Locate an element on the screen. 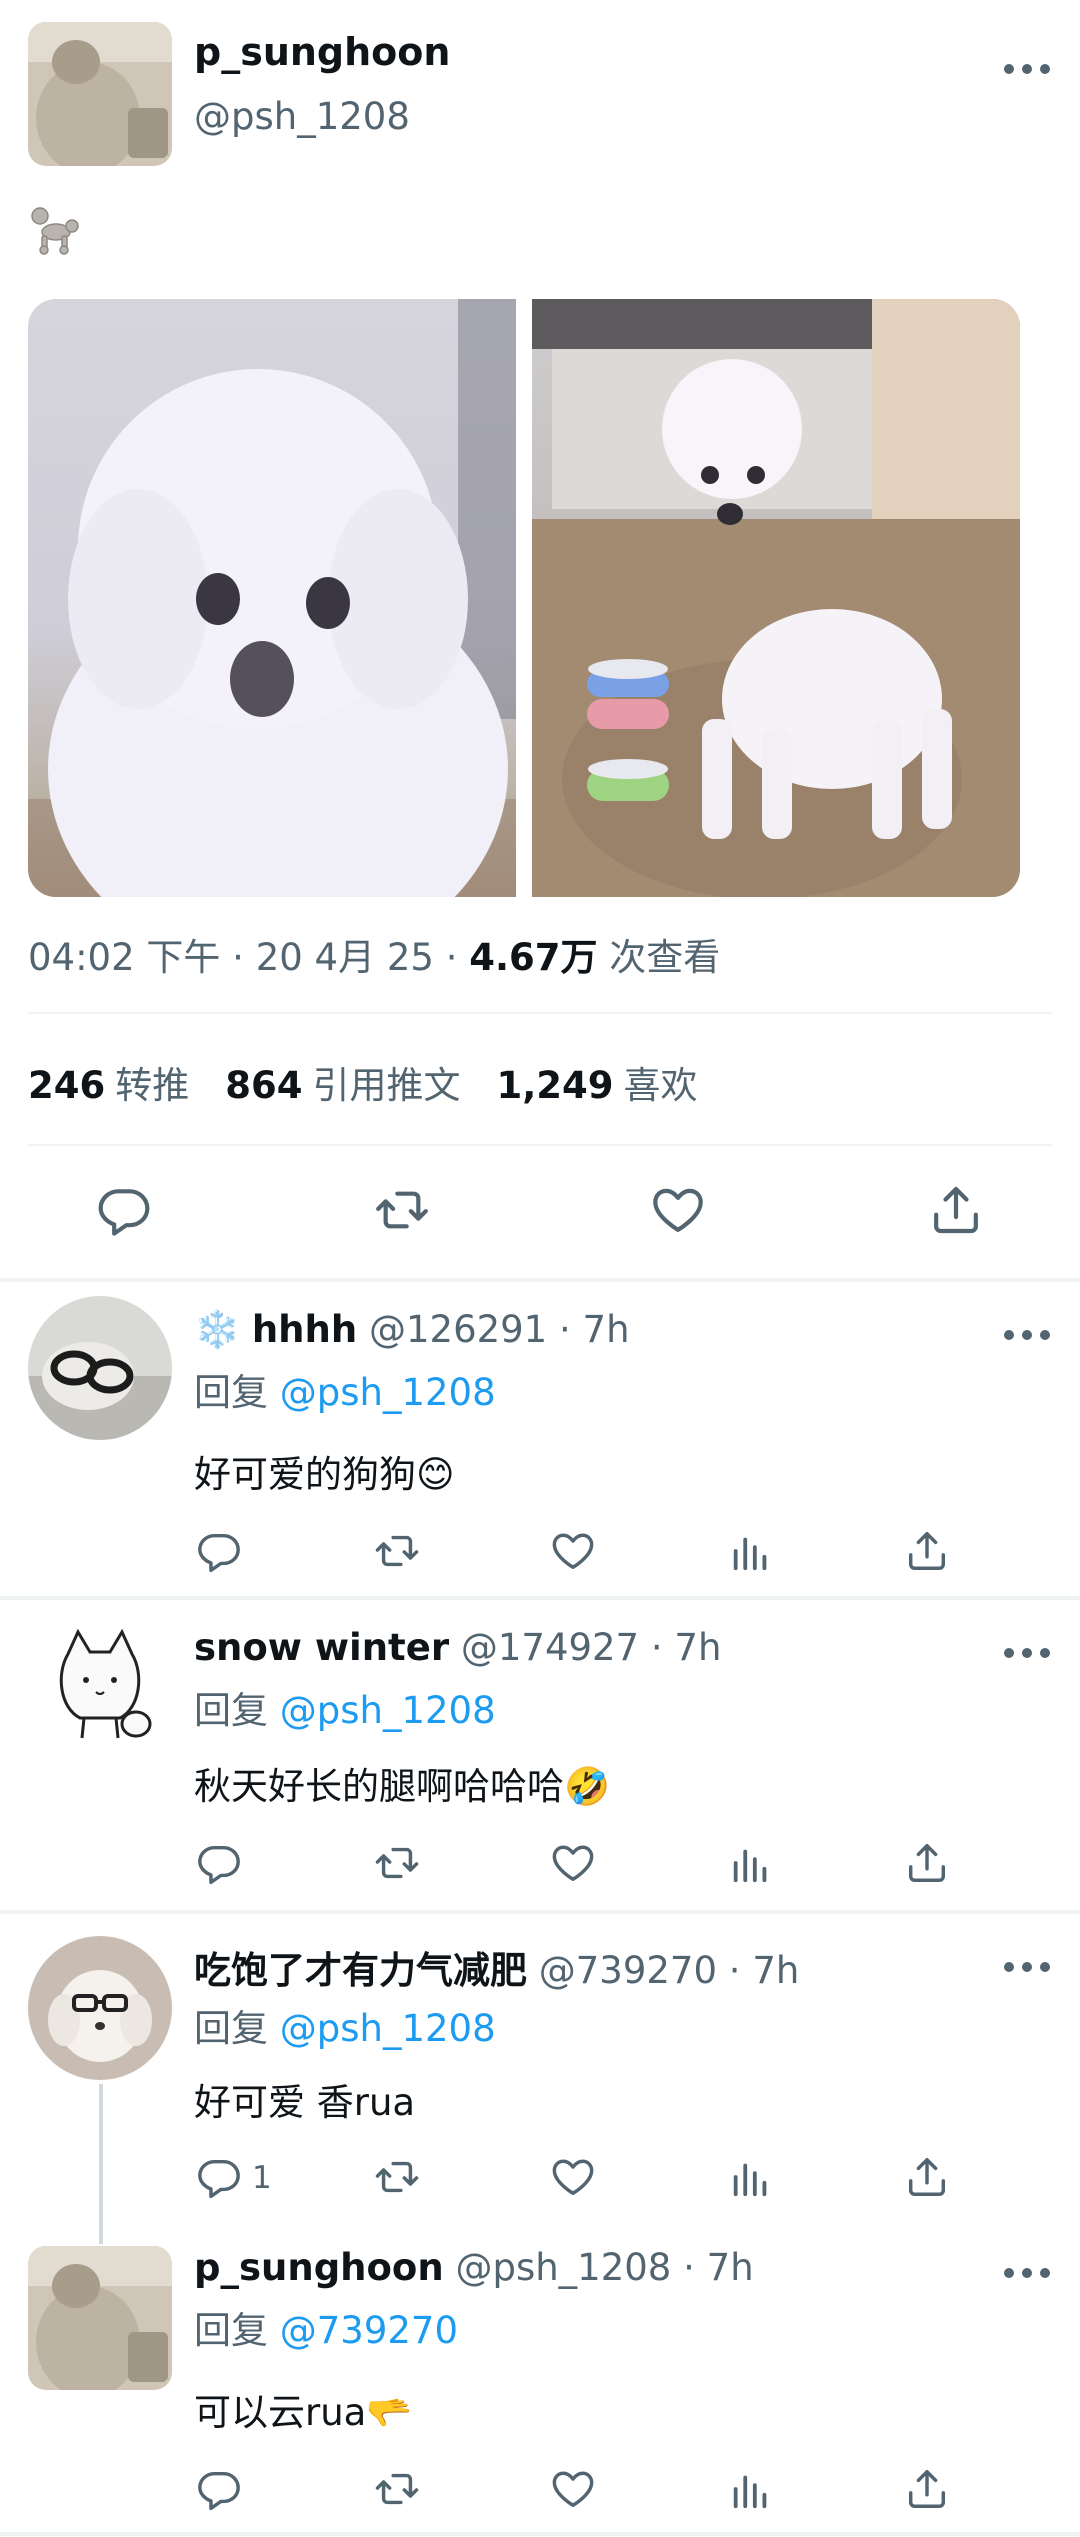  reply-author-handle: @psh_1208 is located at coordinates (563, 2267).